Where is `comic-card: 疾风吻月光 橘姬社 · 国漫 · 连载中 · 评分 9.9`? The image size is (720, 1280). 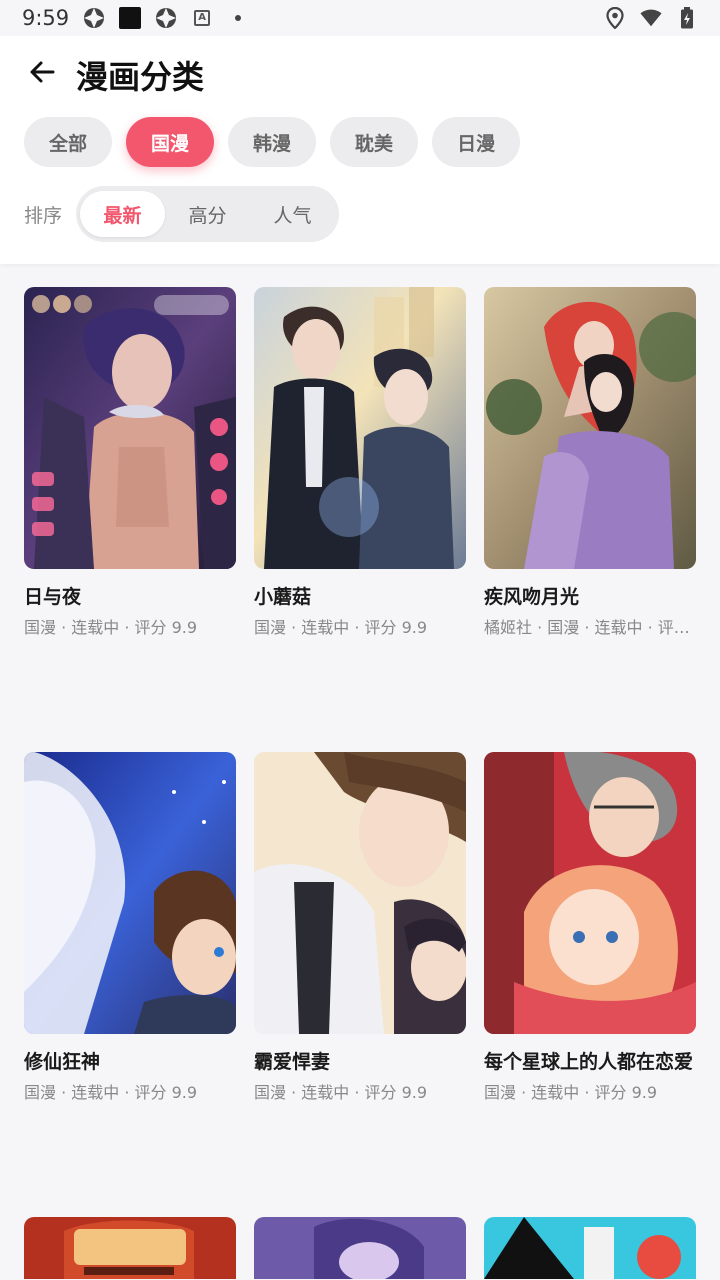
comic-card: 疾风吻月光 橘姬社 · 国漫 · 连载中 · 评分 9.9 is located at coordinates (590, 519).